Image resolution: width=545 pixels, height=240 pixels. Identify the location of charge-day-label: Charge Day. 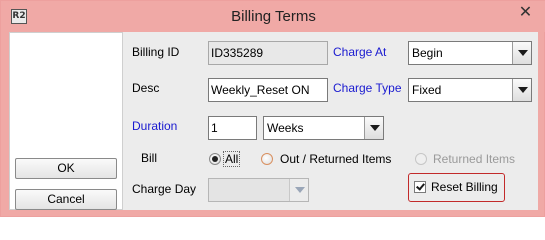
(164, 189).